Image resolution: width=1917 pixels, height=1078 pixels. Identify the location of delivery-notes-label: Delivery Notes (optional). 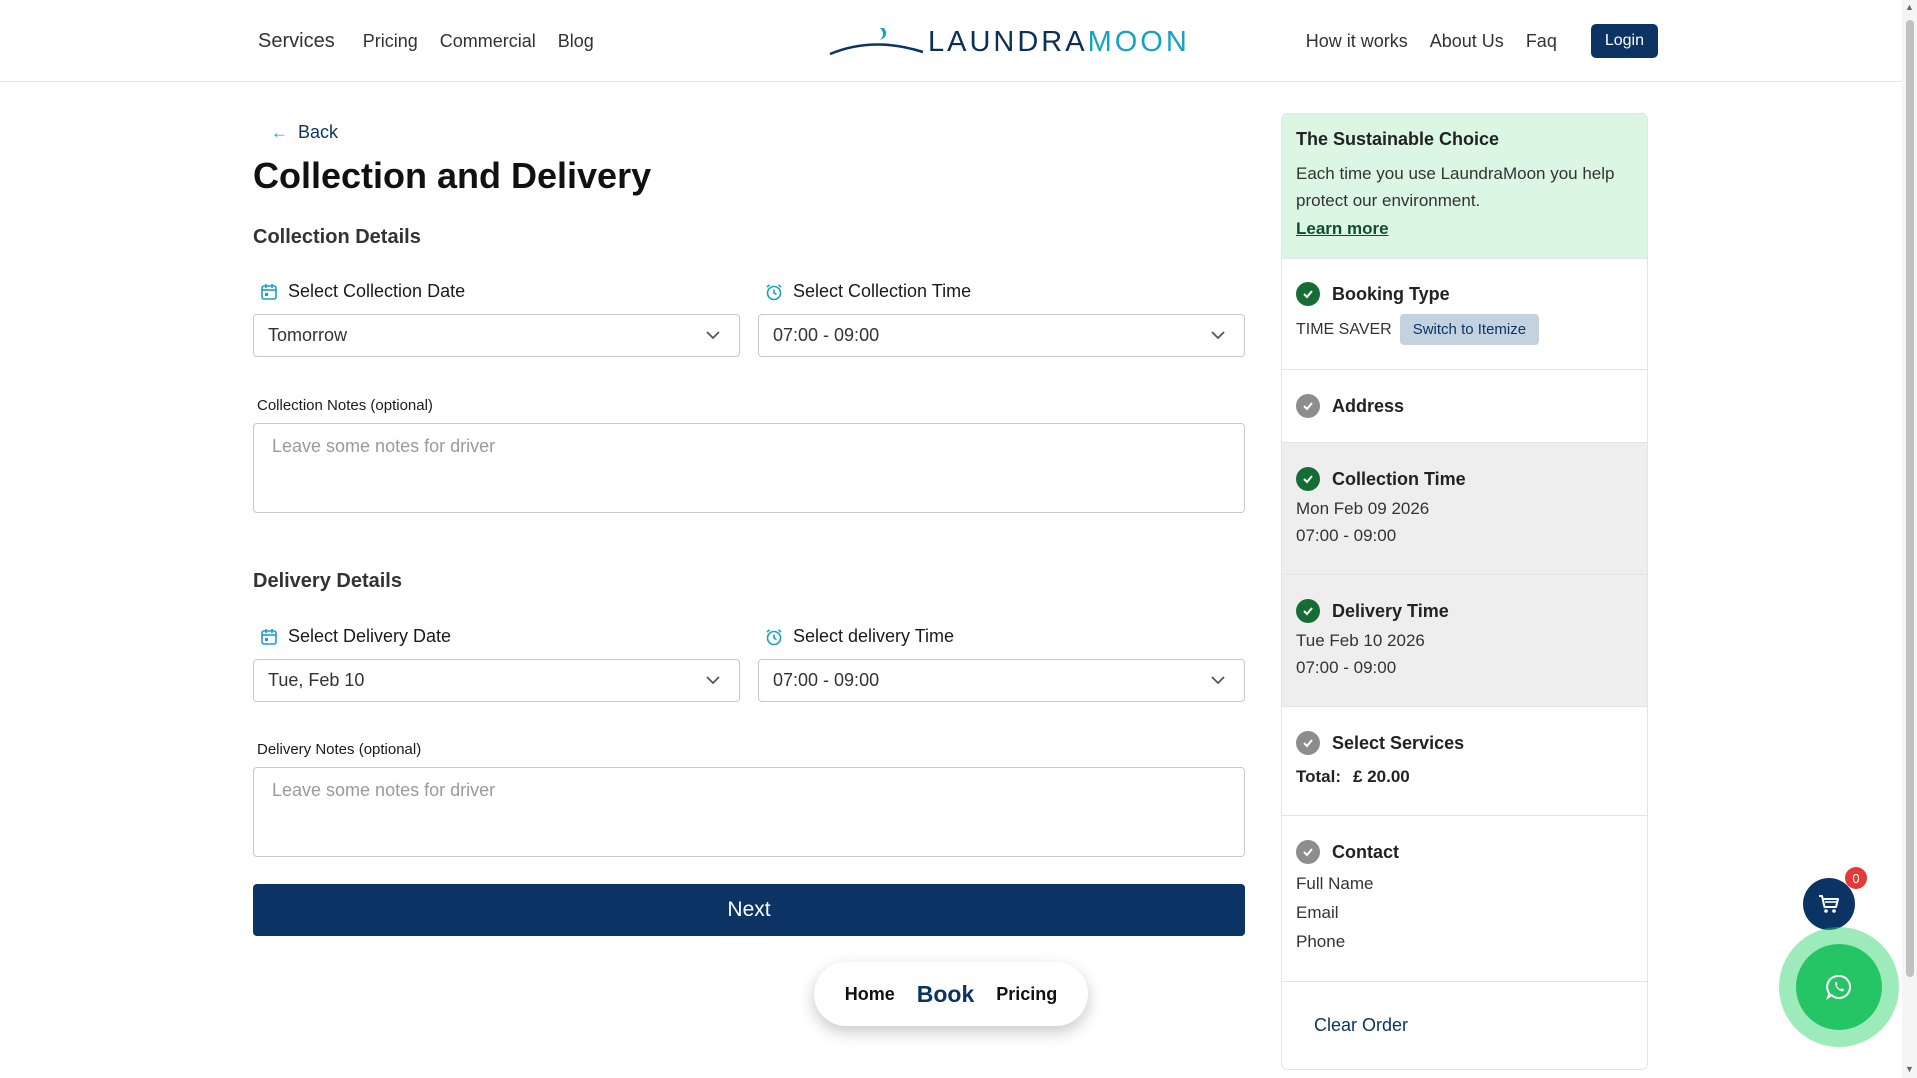
(339, 749).